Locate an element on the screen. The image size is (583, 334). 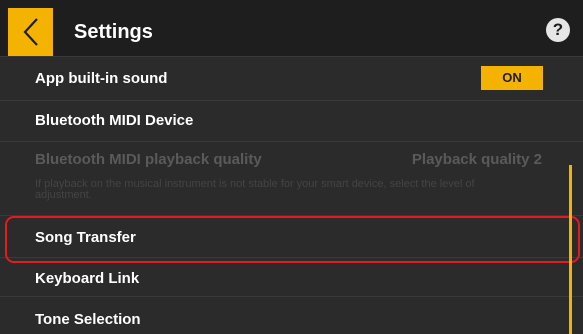
chevron-left-icon is located at coordinates (31, 32).